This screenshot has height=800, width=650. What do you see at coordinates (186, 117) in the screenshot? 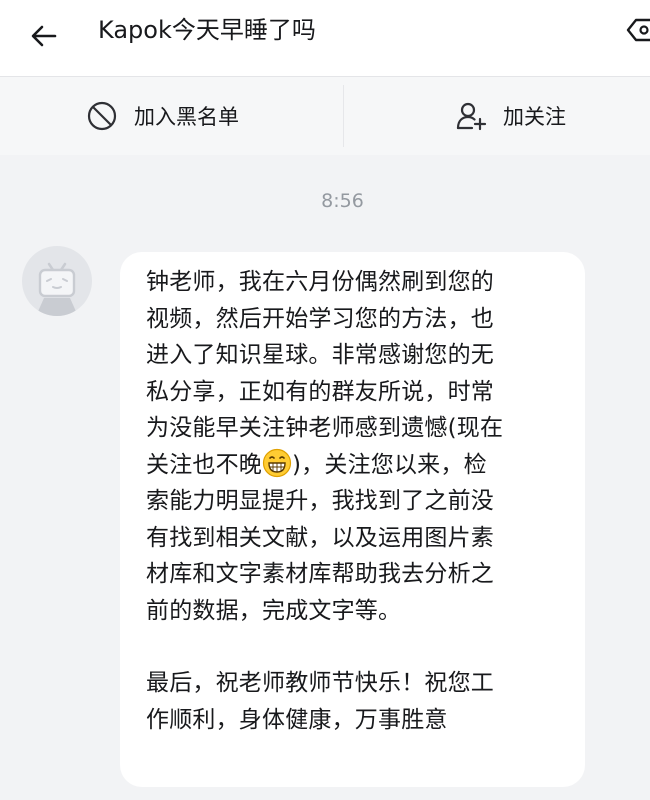
I see `block-label: 加入黑名单` at bounding box center [186, 117].